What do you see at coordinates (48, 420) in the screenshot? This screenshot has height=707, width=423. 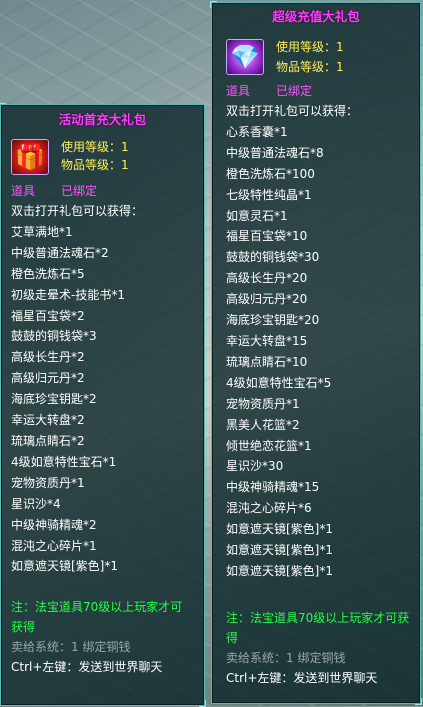 I see `reward-item: 幸运大转盘*2` at bounding box center [48, 420].